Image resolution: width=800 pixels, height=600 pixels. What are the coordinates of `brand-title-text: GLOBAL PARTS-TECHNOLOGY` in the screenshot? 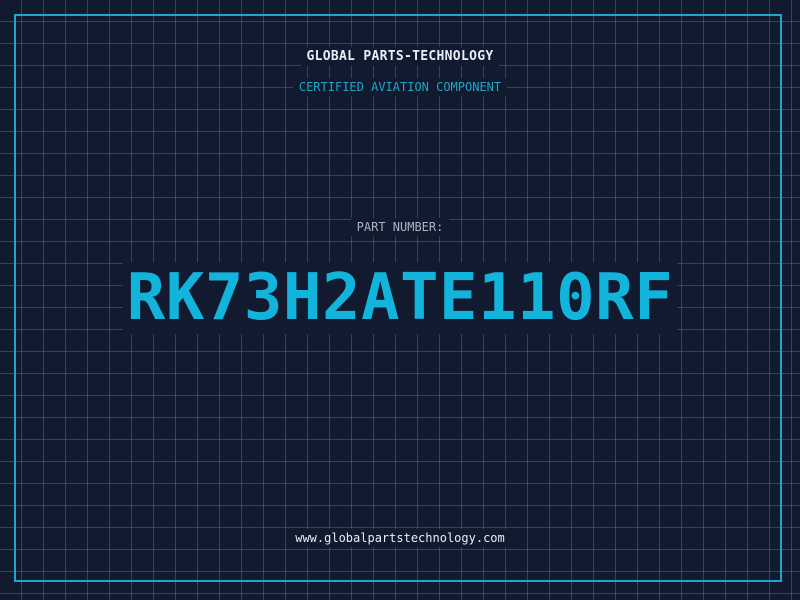 It's located at (400, 56).